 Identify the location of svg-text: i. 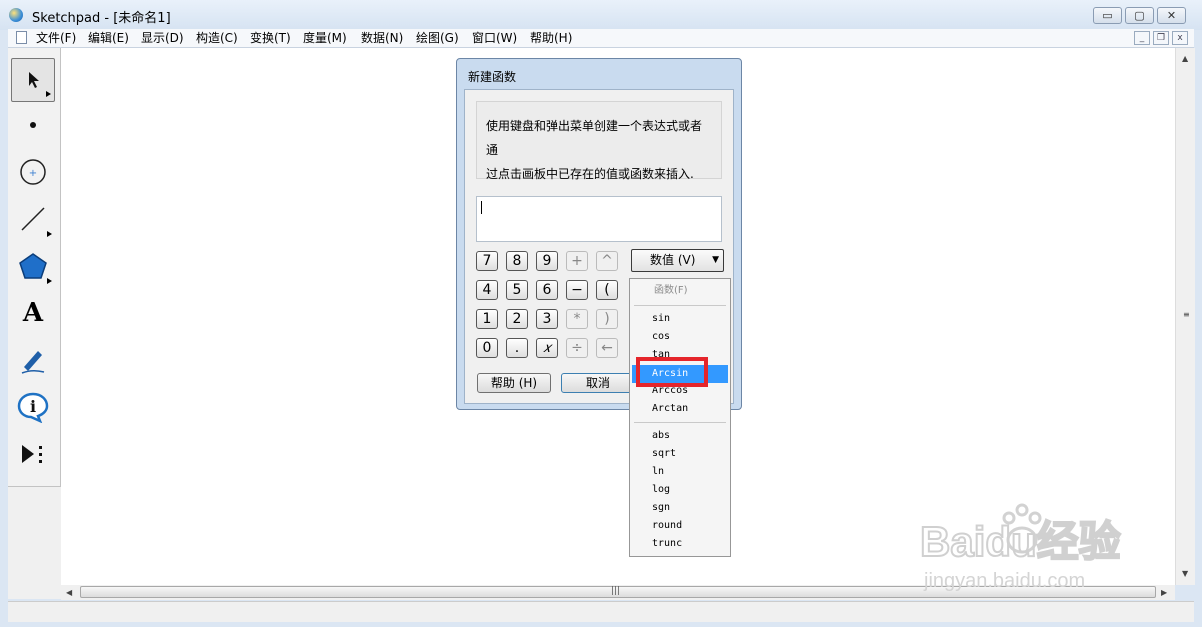
(33, 406).